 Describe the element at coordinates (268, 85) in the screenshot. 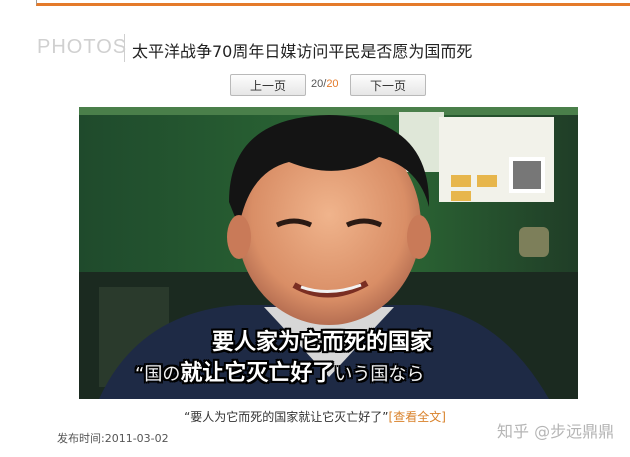

I see `prev-page-button: 上一页` at that location.